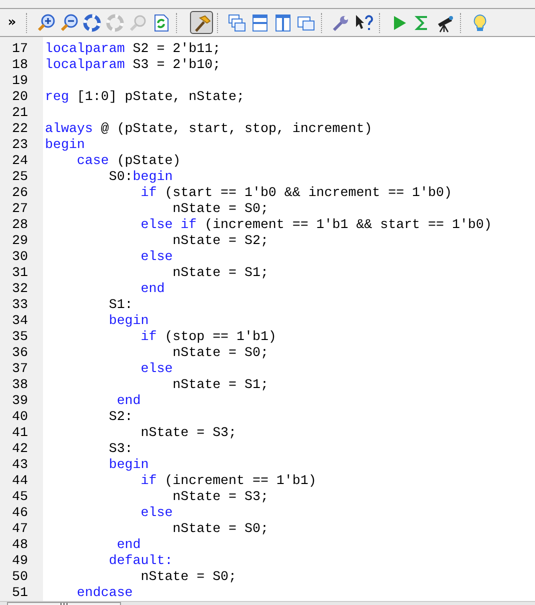 The height and width of the screenshot is (605, 535). What do you see at coordinates (46, 22) in the screenshot?
I see `zoom-in-icon` at bounding box center [46, 22].